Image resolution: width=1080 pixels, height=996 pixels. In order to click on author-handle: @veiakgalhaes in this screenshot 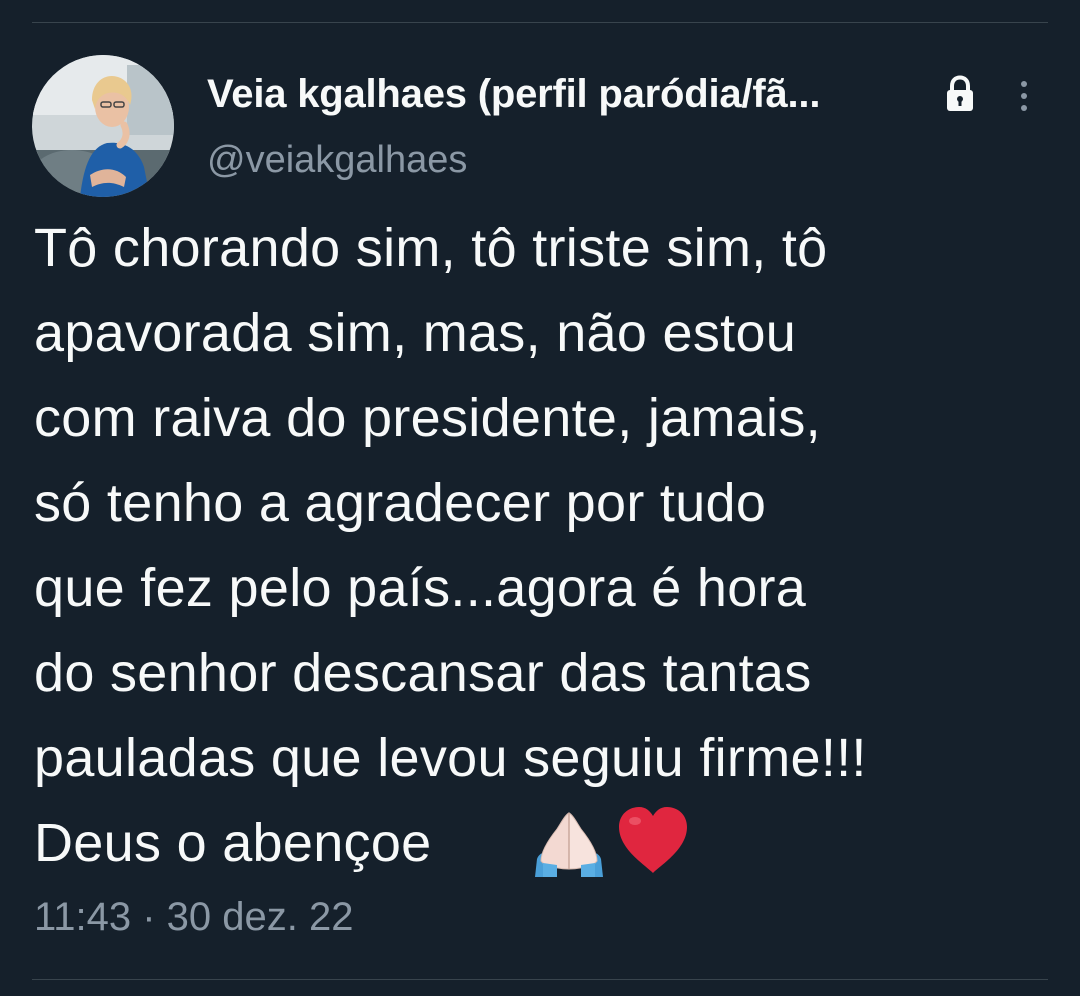, I will do `click(337, 160)`.